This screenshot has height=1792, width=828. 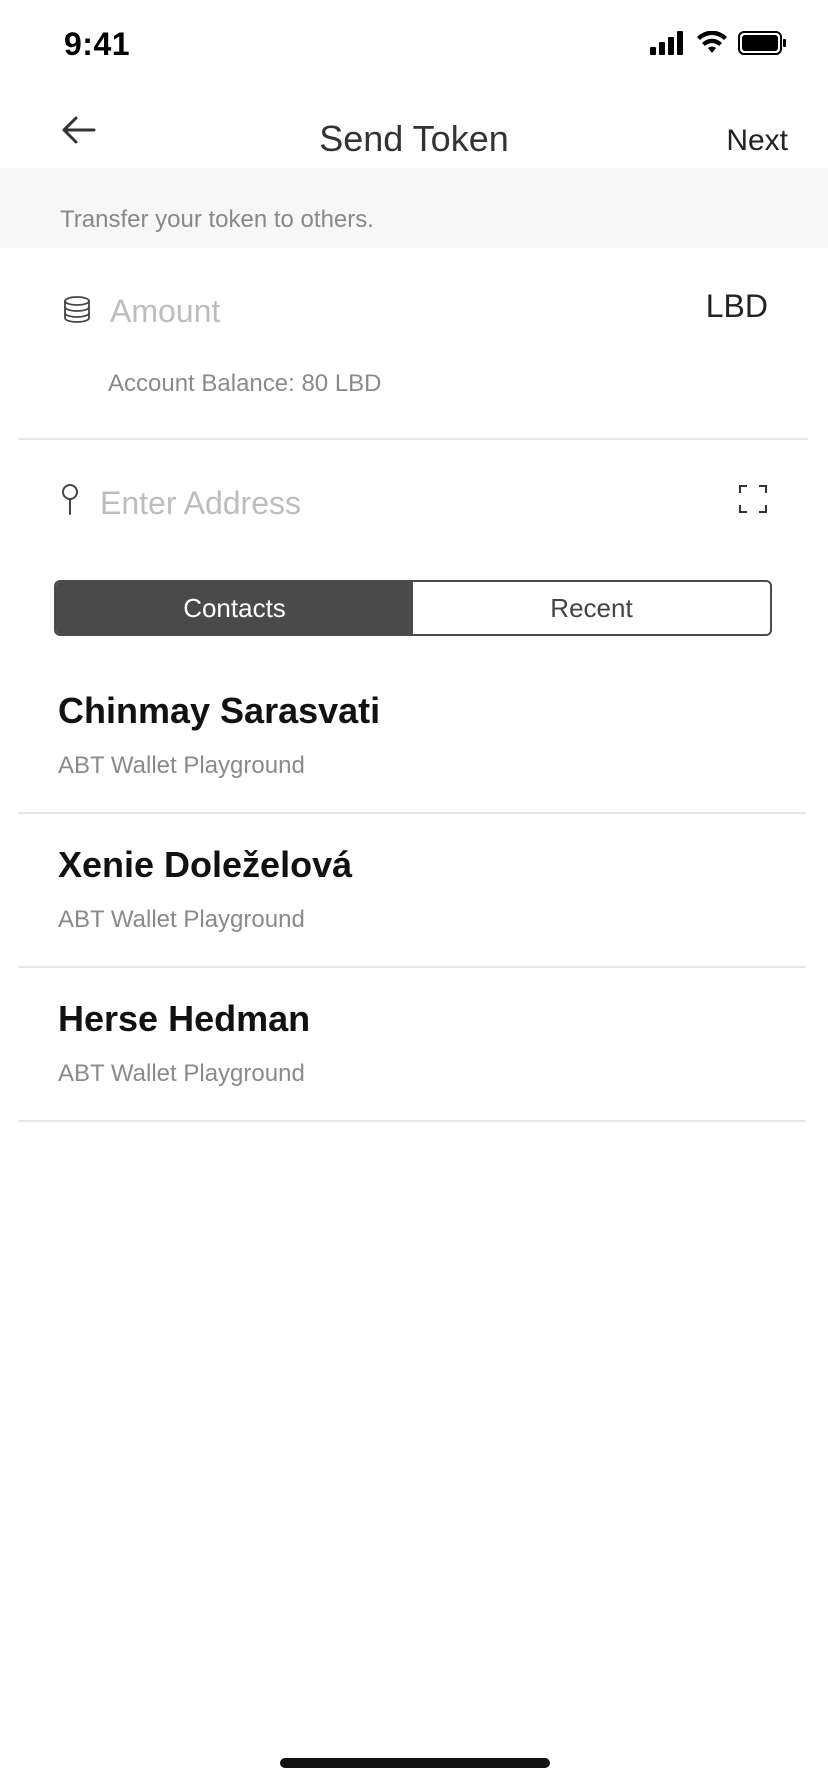 I want to click on contact-name: Chinmay Sarasvati, so click(x=219, y=710).